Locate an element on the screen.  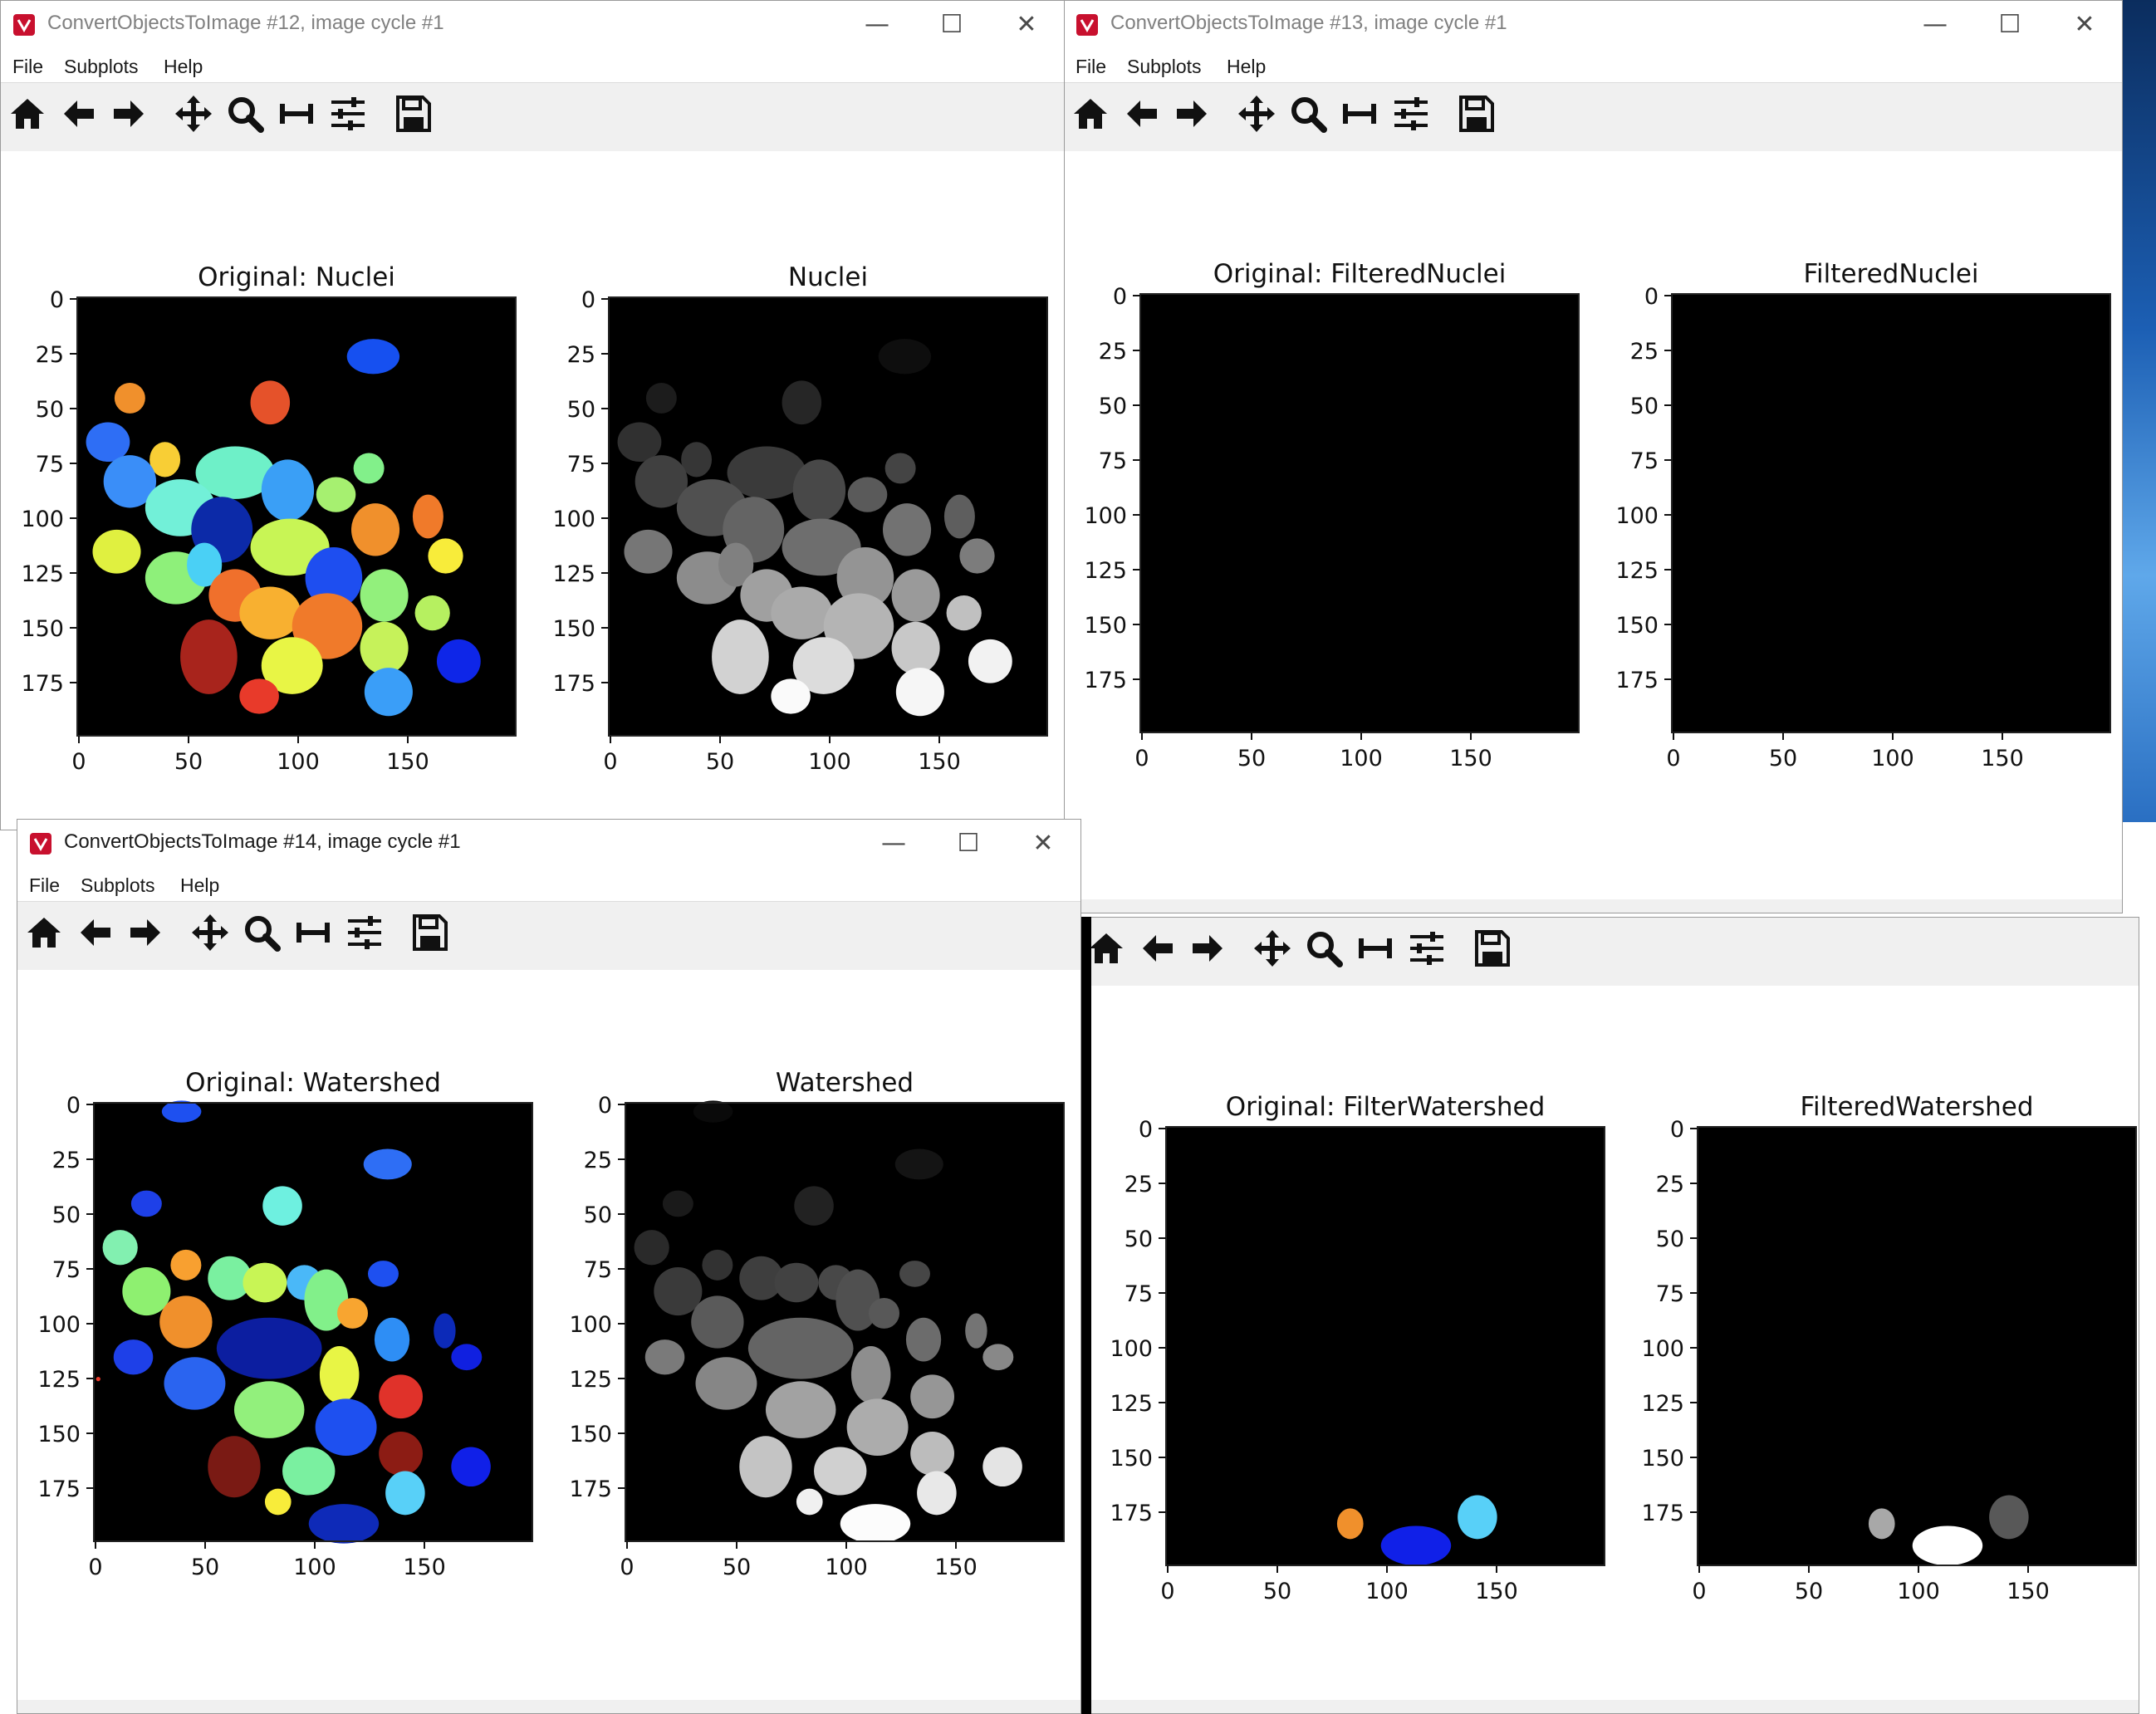
menu-bar: File Subplots Help is located at coordinates (1593, 66).